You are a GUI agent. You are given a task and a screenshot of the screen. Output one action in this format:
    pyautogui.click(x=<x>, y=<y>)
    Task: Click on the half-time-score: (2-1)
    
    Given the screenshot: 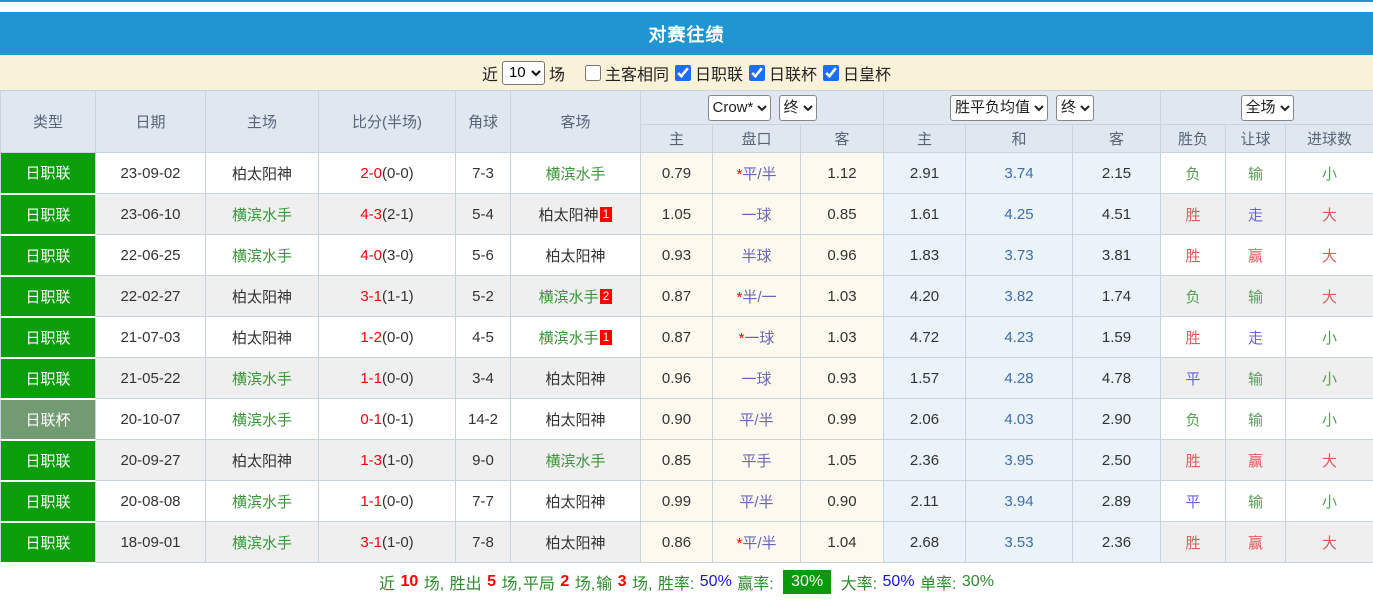 What is the action you would take?
    pyautogui.click(x=398, y=214)
    